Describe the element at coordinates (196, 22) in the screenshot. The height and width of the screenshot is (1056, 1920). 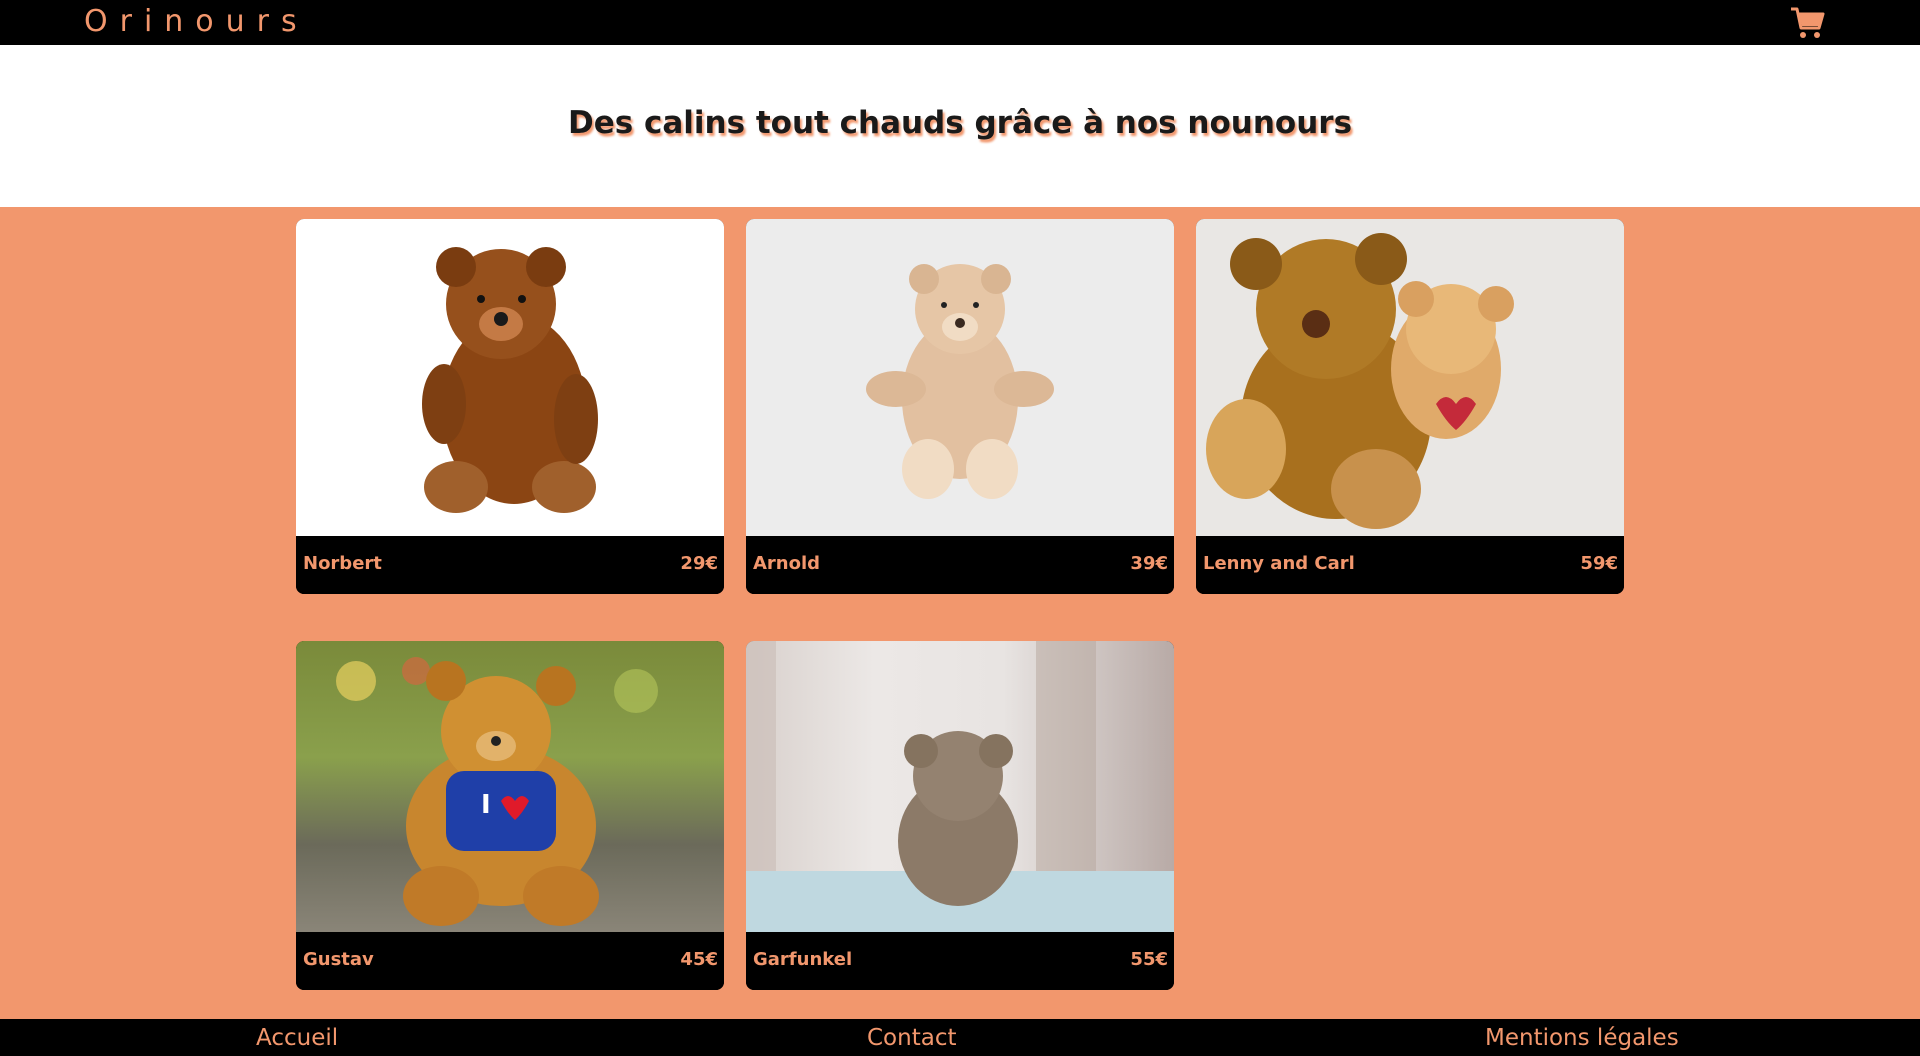
I see `brand-logo-link: Orinours` at that location.